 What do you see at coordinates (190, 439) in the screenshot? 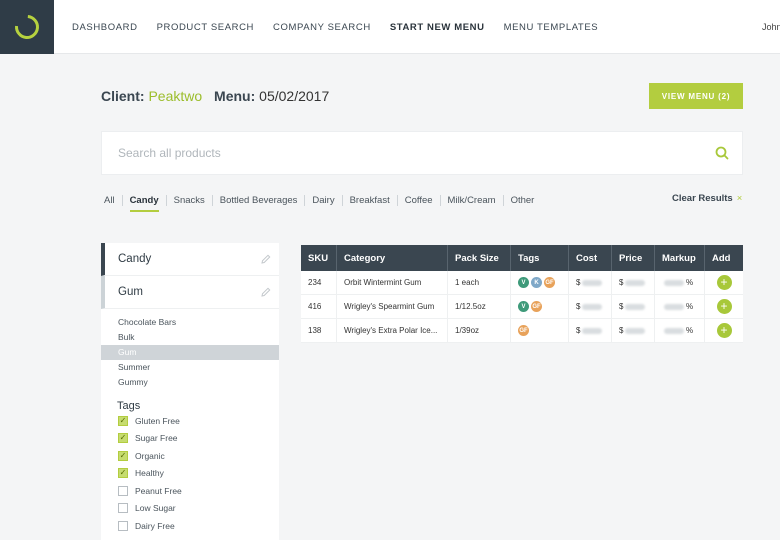
I see `tag-filter-sugar-free: Sugar Free` at bounding box center [190, 439].